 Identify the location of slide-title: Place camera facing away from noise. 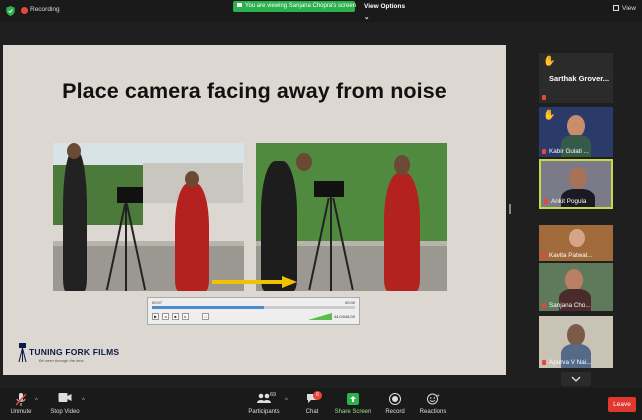
(254, 91).